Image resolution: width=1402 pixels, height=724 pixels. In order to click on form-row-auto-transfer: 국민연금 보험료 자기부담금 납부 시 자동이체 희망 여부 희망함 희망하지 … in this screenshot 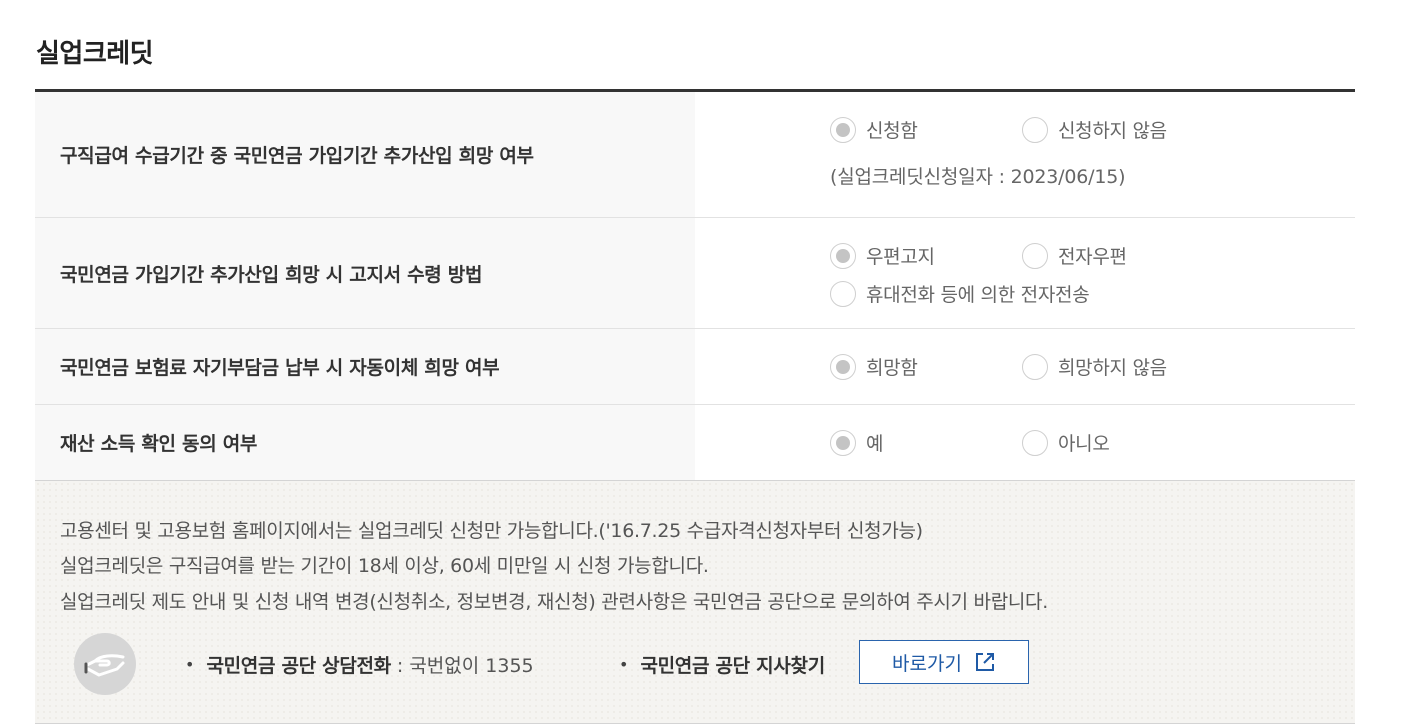, I will do `click(695, 367)`.